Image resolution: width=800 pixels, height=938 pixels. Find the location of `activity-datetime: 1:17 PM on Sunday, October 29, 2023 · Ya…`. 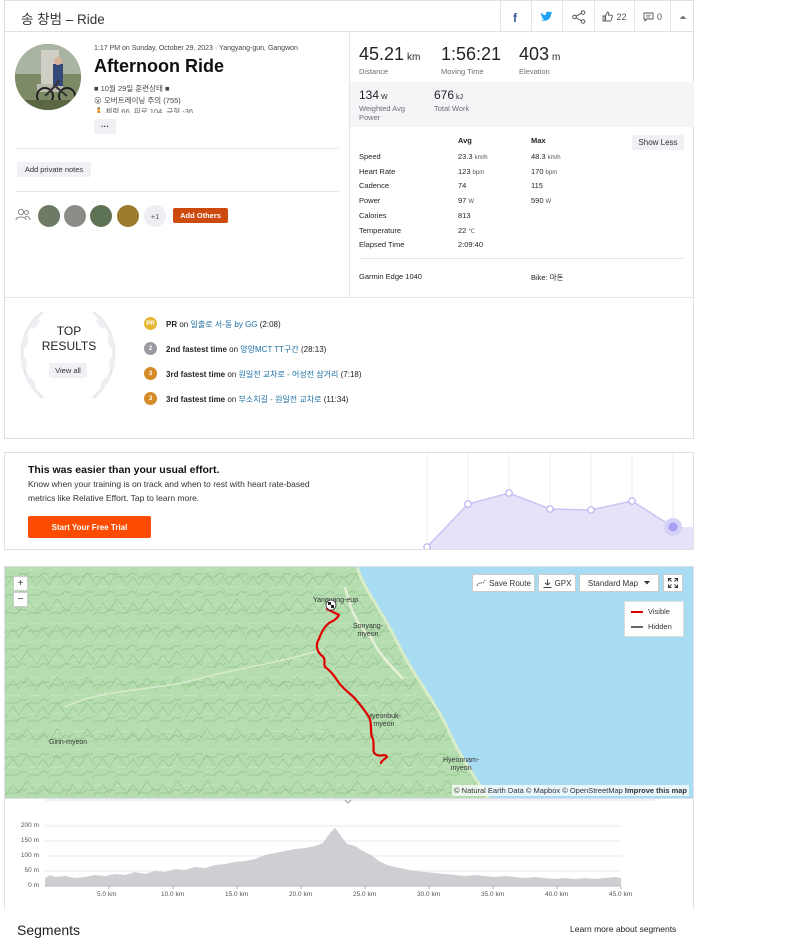

activity-datetime: 1:17 PM on Sunday, October 29, 2023 · Ya… is located at coordinates (196, 48).